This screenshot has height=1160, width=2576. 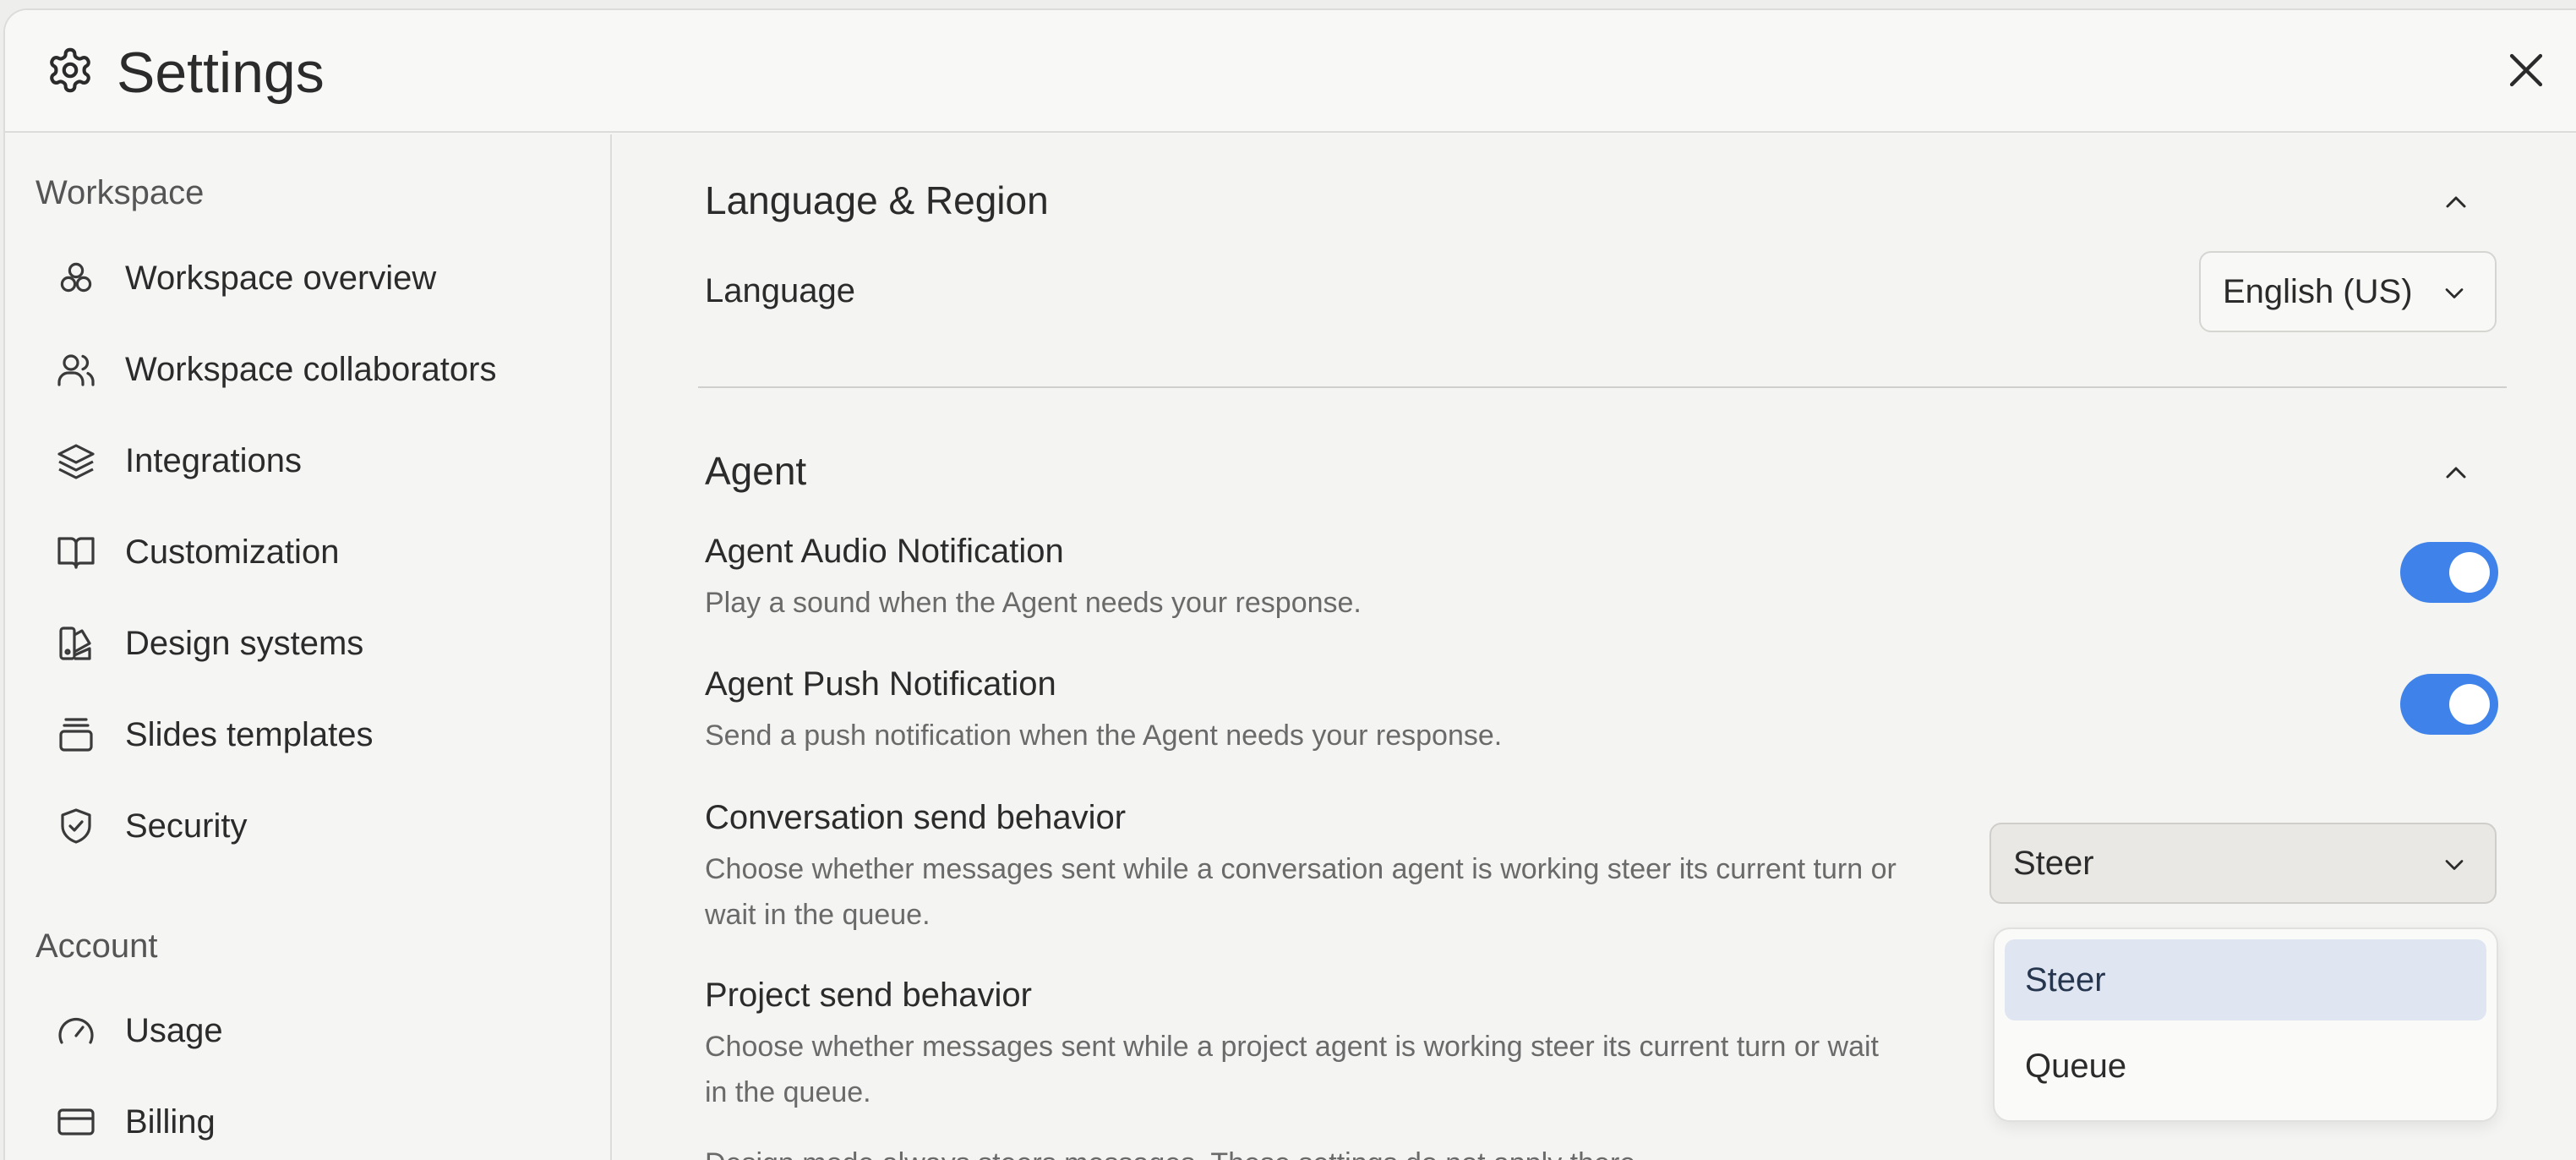 I want to click on project-send-label: Project send behavior, so click(x=868, y=995).